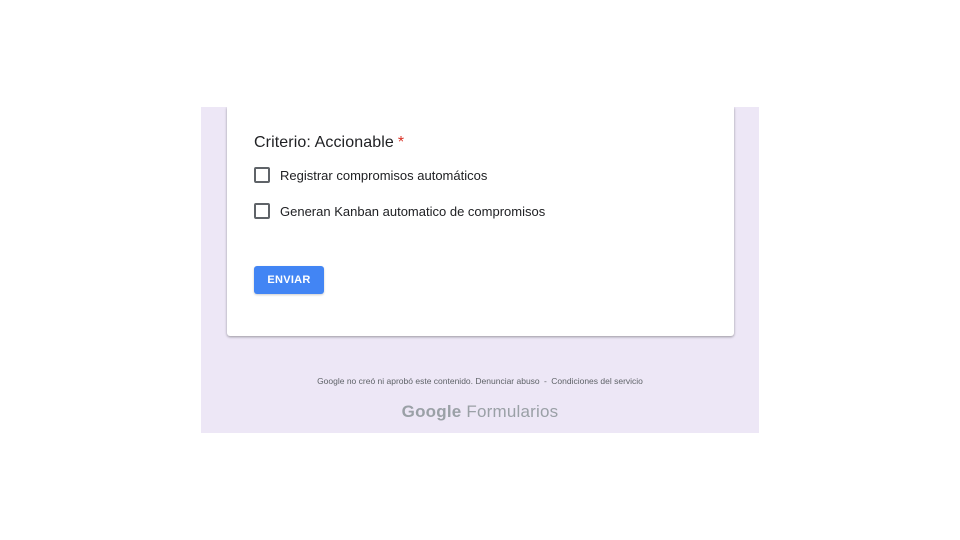 The width and height of the screenshot is (960, 540). Describe the element at coordinates (597, 381) in the screenshot. I see `terms-link: Condiciones del servicio` at that location.